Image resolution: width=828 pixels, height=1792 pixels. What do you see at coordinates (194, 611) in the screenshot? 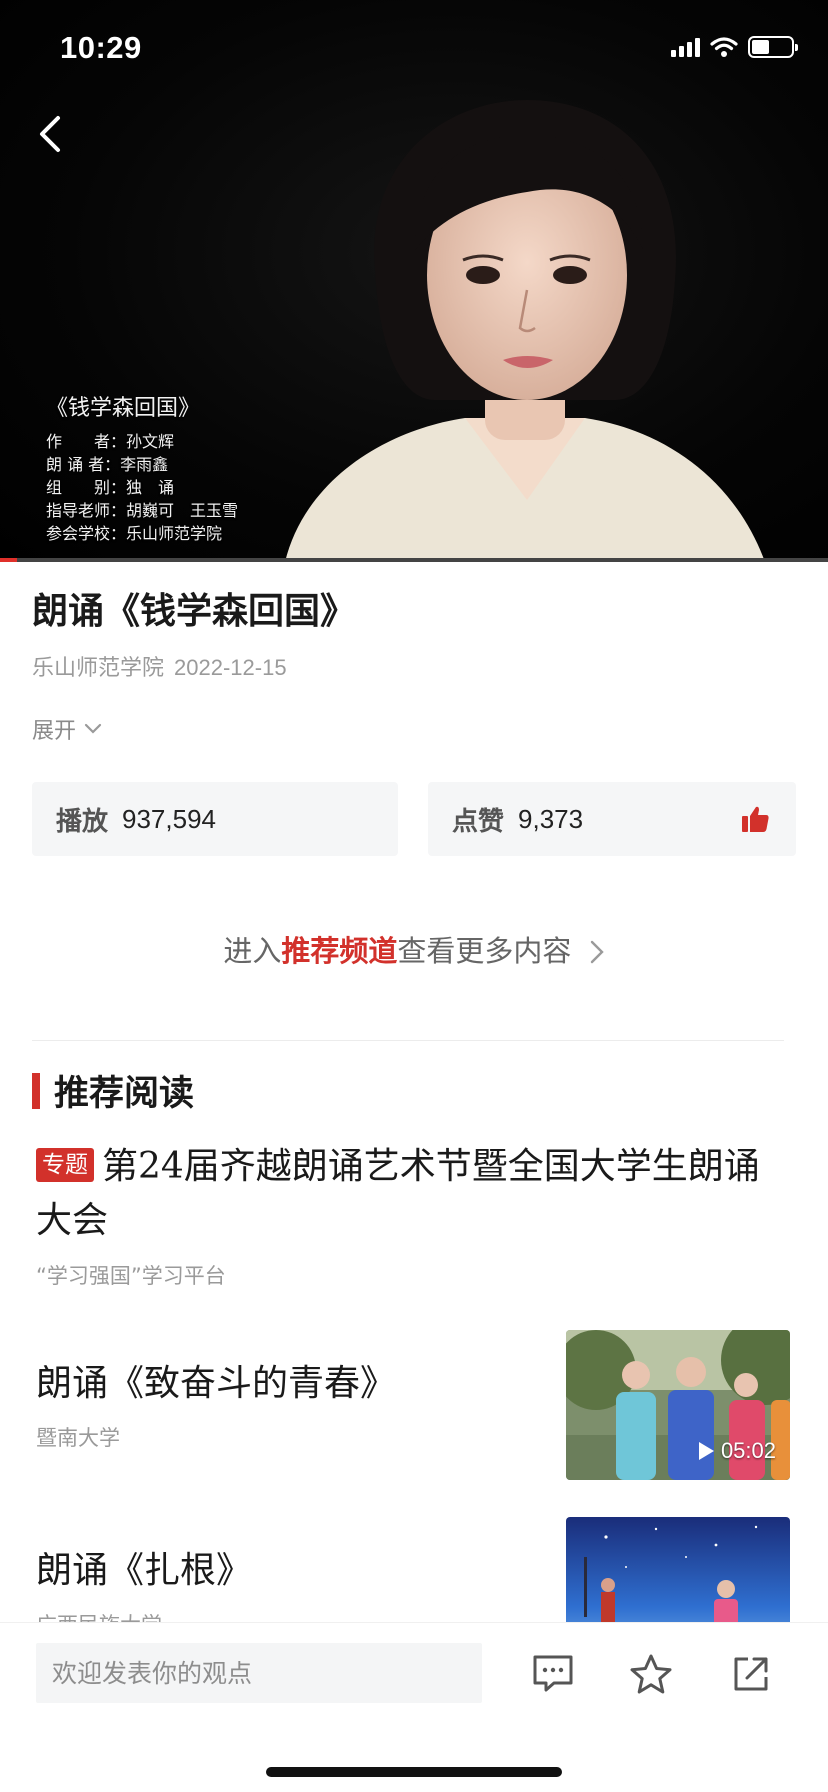
I see `article-title: 朗诵《钱学森回国》` at bounding box center [194, 611].